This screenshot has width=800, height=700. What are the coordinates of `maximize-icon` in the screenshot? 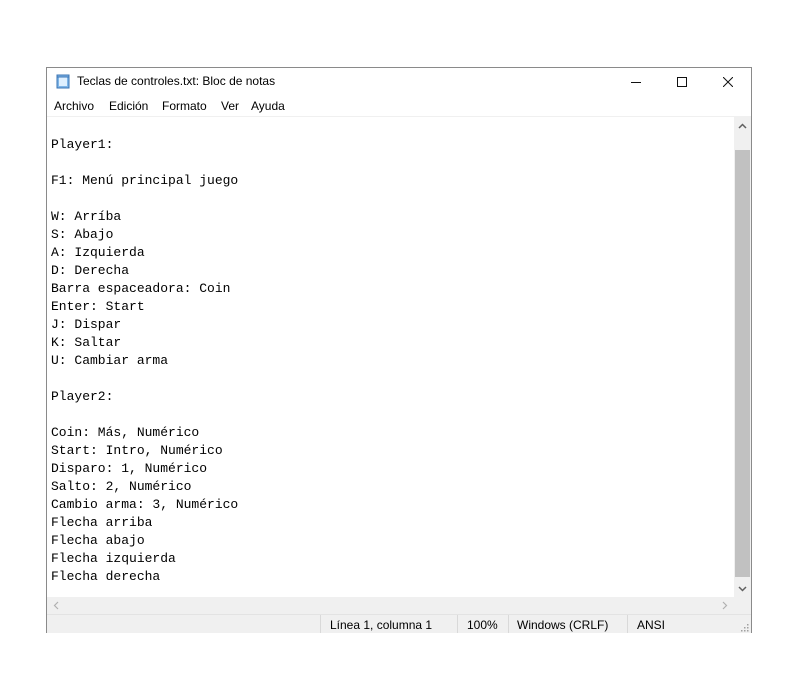 It's located at (682, 82).